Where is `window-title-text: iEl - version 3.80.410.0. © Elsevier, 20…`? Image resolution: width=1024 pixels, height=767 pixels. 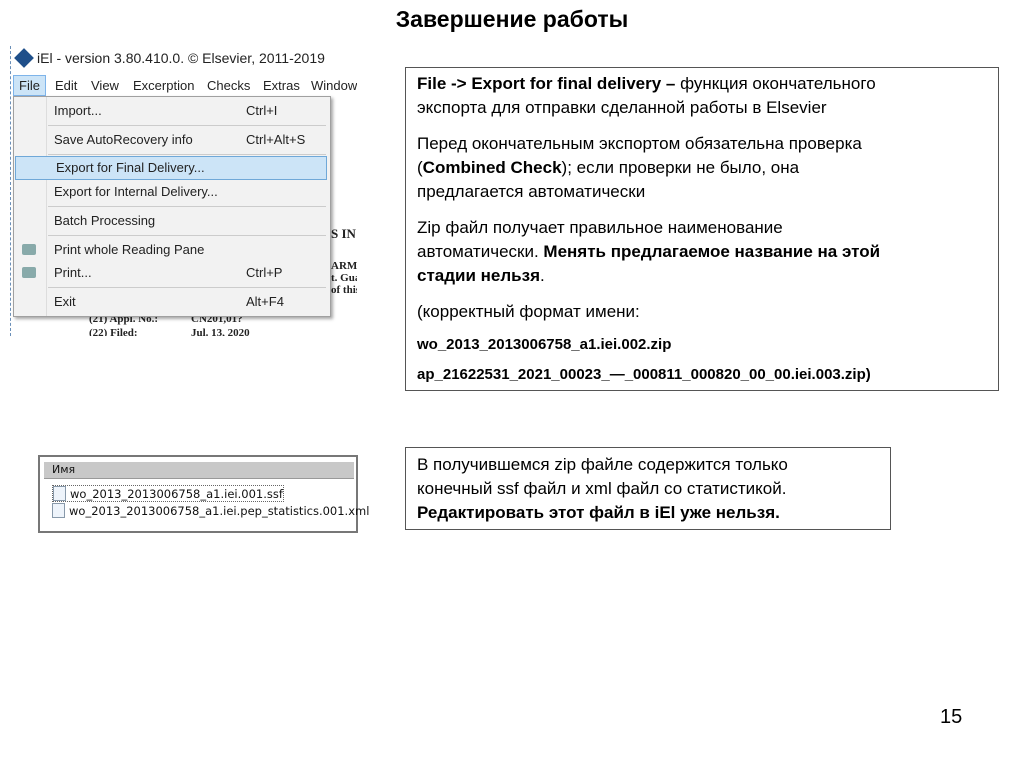
window-title-text: iEl - version 3.80.410.0. © Elsevier, 20… is located at coordinates (181, 58).